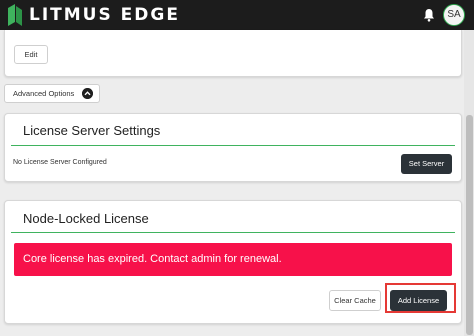  Describe the element at coordinates (355, 300) in the screenshot. I see `clear-cache-button: Clear Cache` at that location.